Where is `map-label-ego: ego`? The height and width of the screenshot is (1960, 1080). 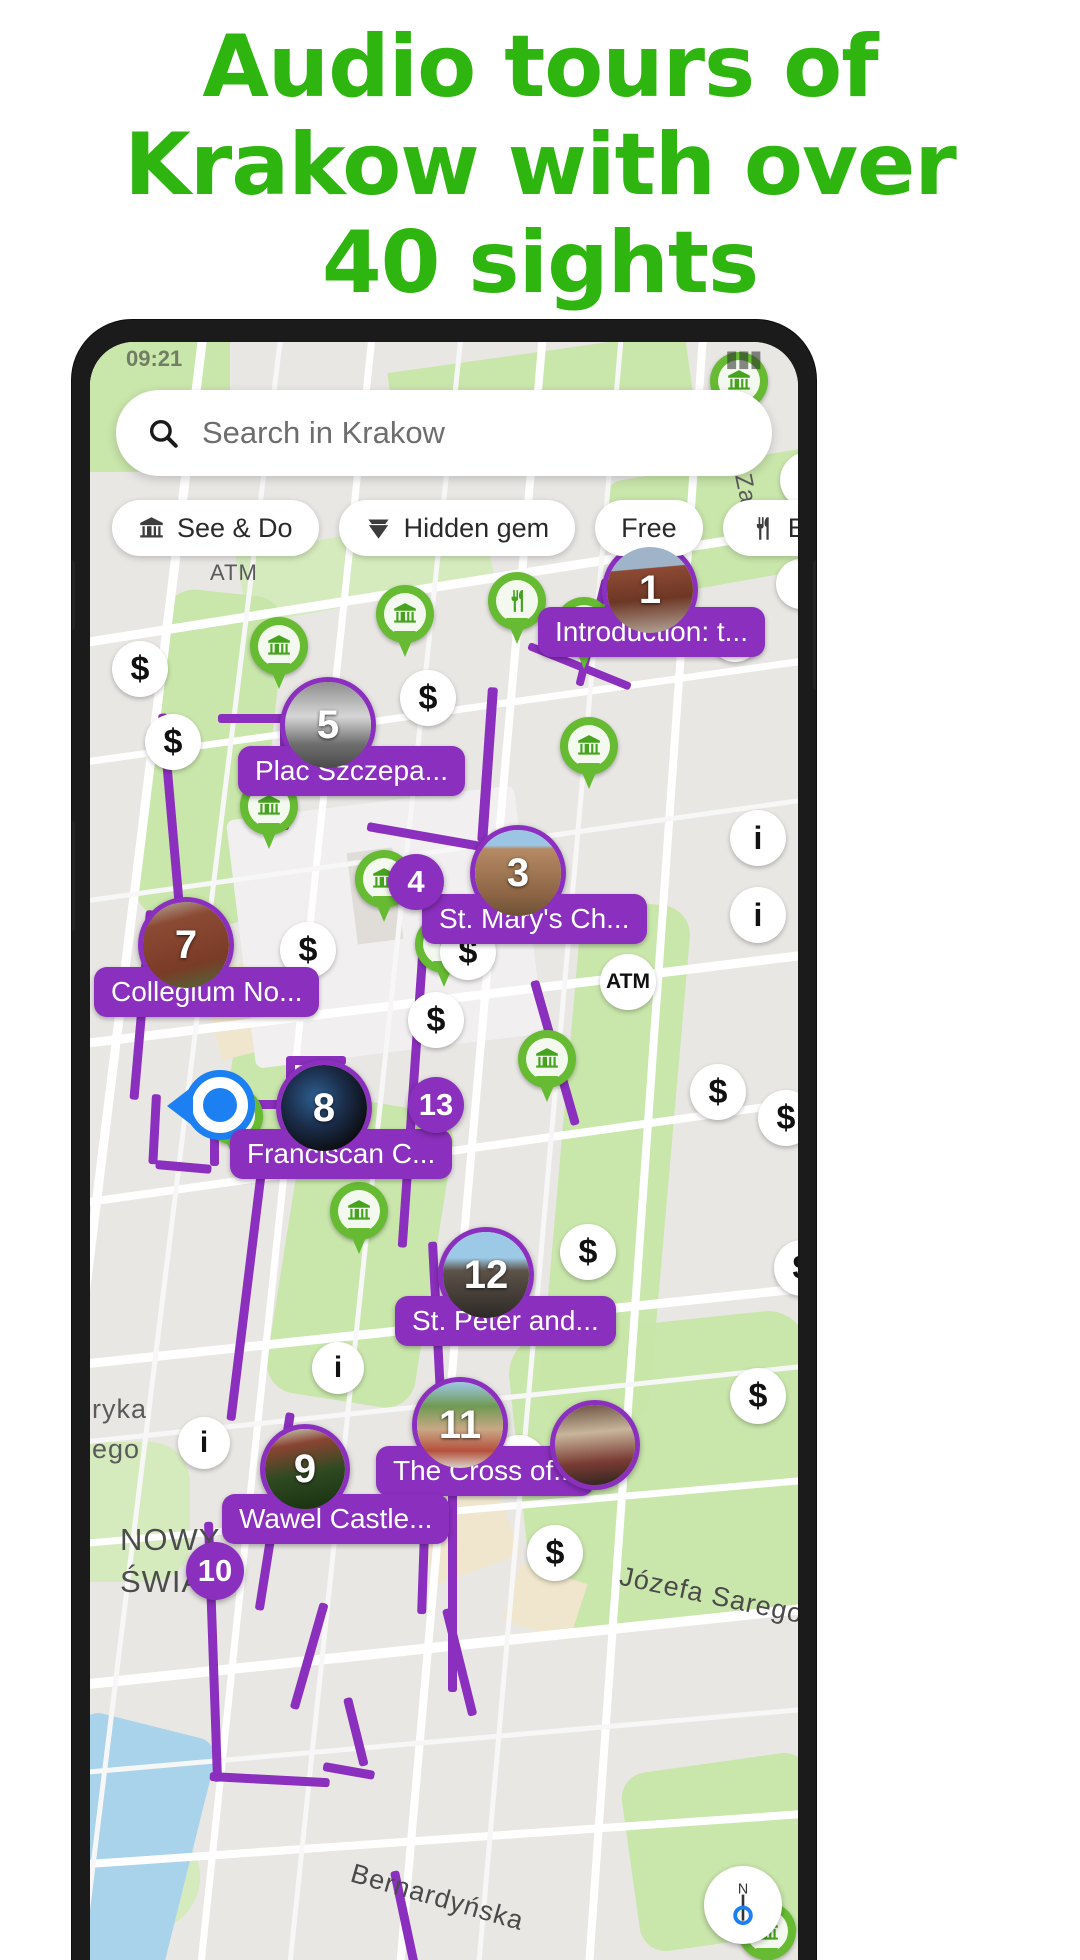 map-label-ego: ego is located at coordinates (116, 1449).